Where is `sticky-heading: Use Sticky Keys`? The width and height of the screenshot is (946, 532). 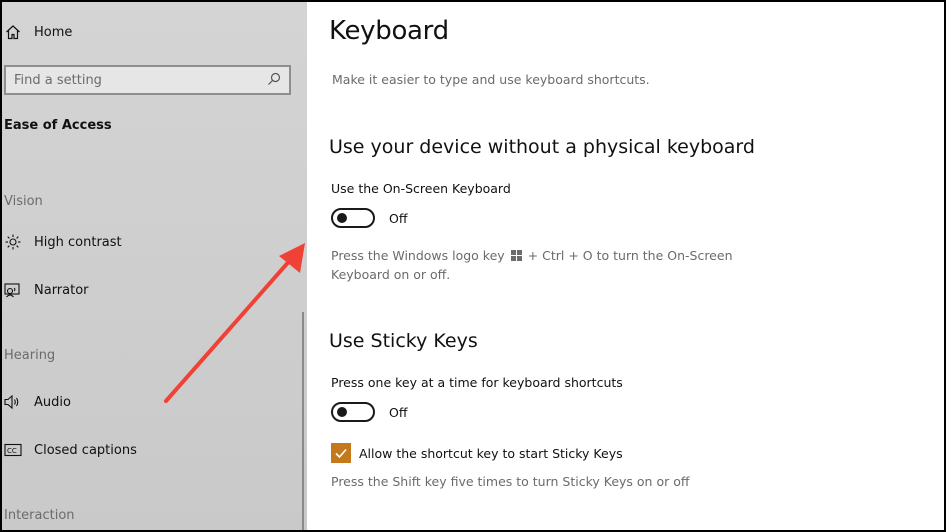
sticky-heading: Use Sticky Keys is located at coordinates (403, 341).